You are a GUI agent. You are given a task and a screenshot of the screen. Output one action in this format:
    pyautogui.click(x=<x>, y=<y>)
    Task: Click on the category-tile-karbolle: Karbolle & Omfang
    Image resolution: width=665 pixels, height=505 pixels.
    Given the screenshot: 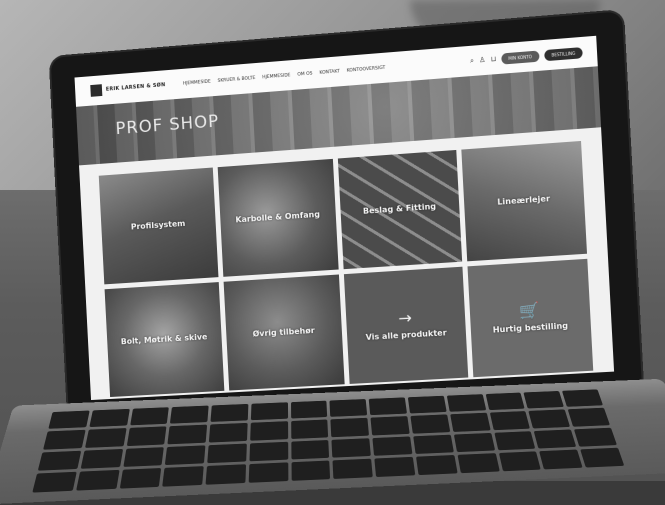 What is the action you would take?
    pyautogui.click(x=277, y=218)
    